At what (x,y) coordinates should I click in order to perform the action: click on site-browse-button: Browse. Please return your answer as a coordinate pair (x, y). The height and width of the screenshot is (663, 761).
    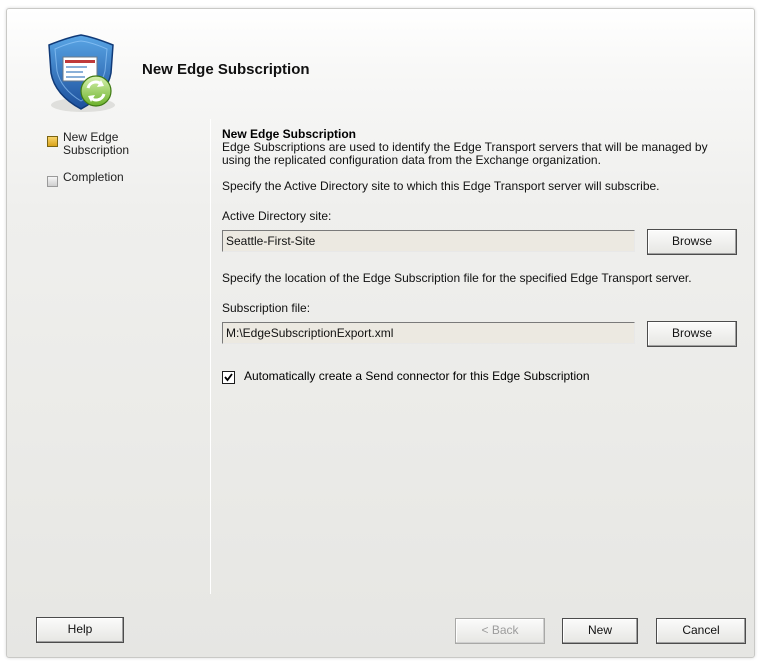
    Looking at the image, I should click on (692, 242).